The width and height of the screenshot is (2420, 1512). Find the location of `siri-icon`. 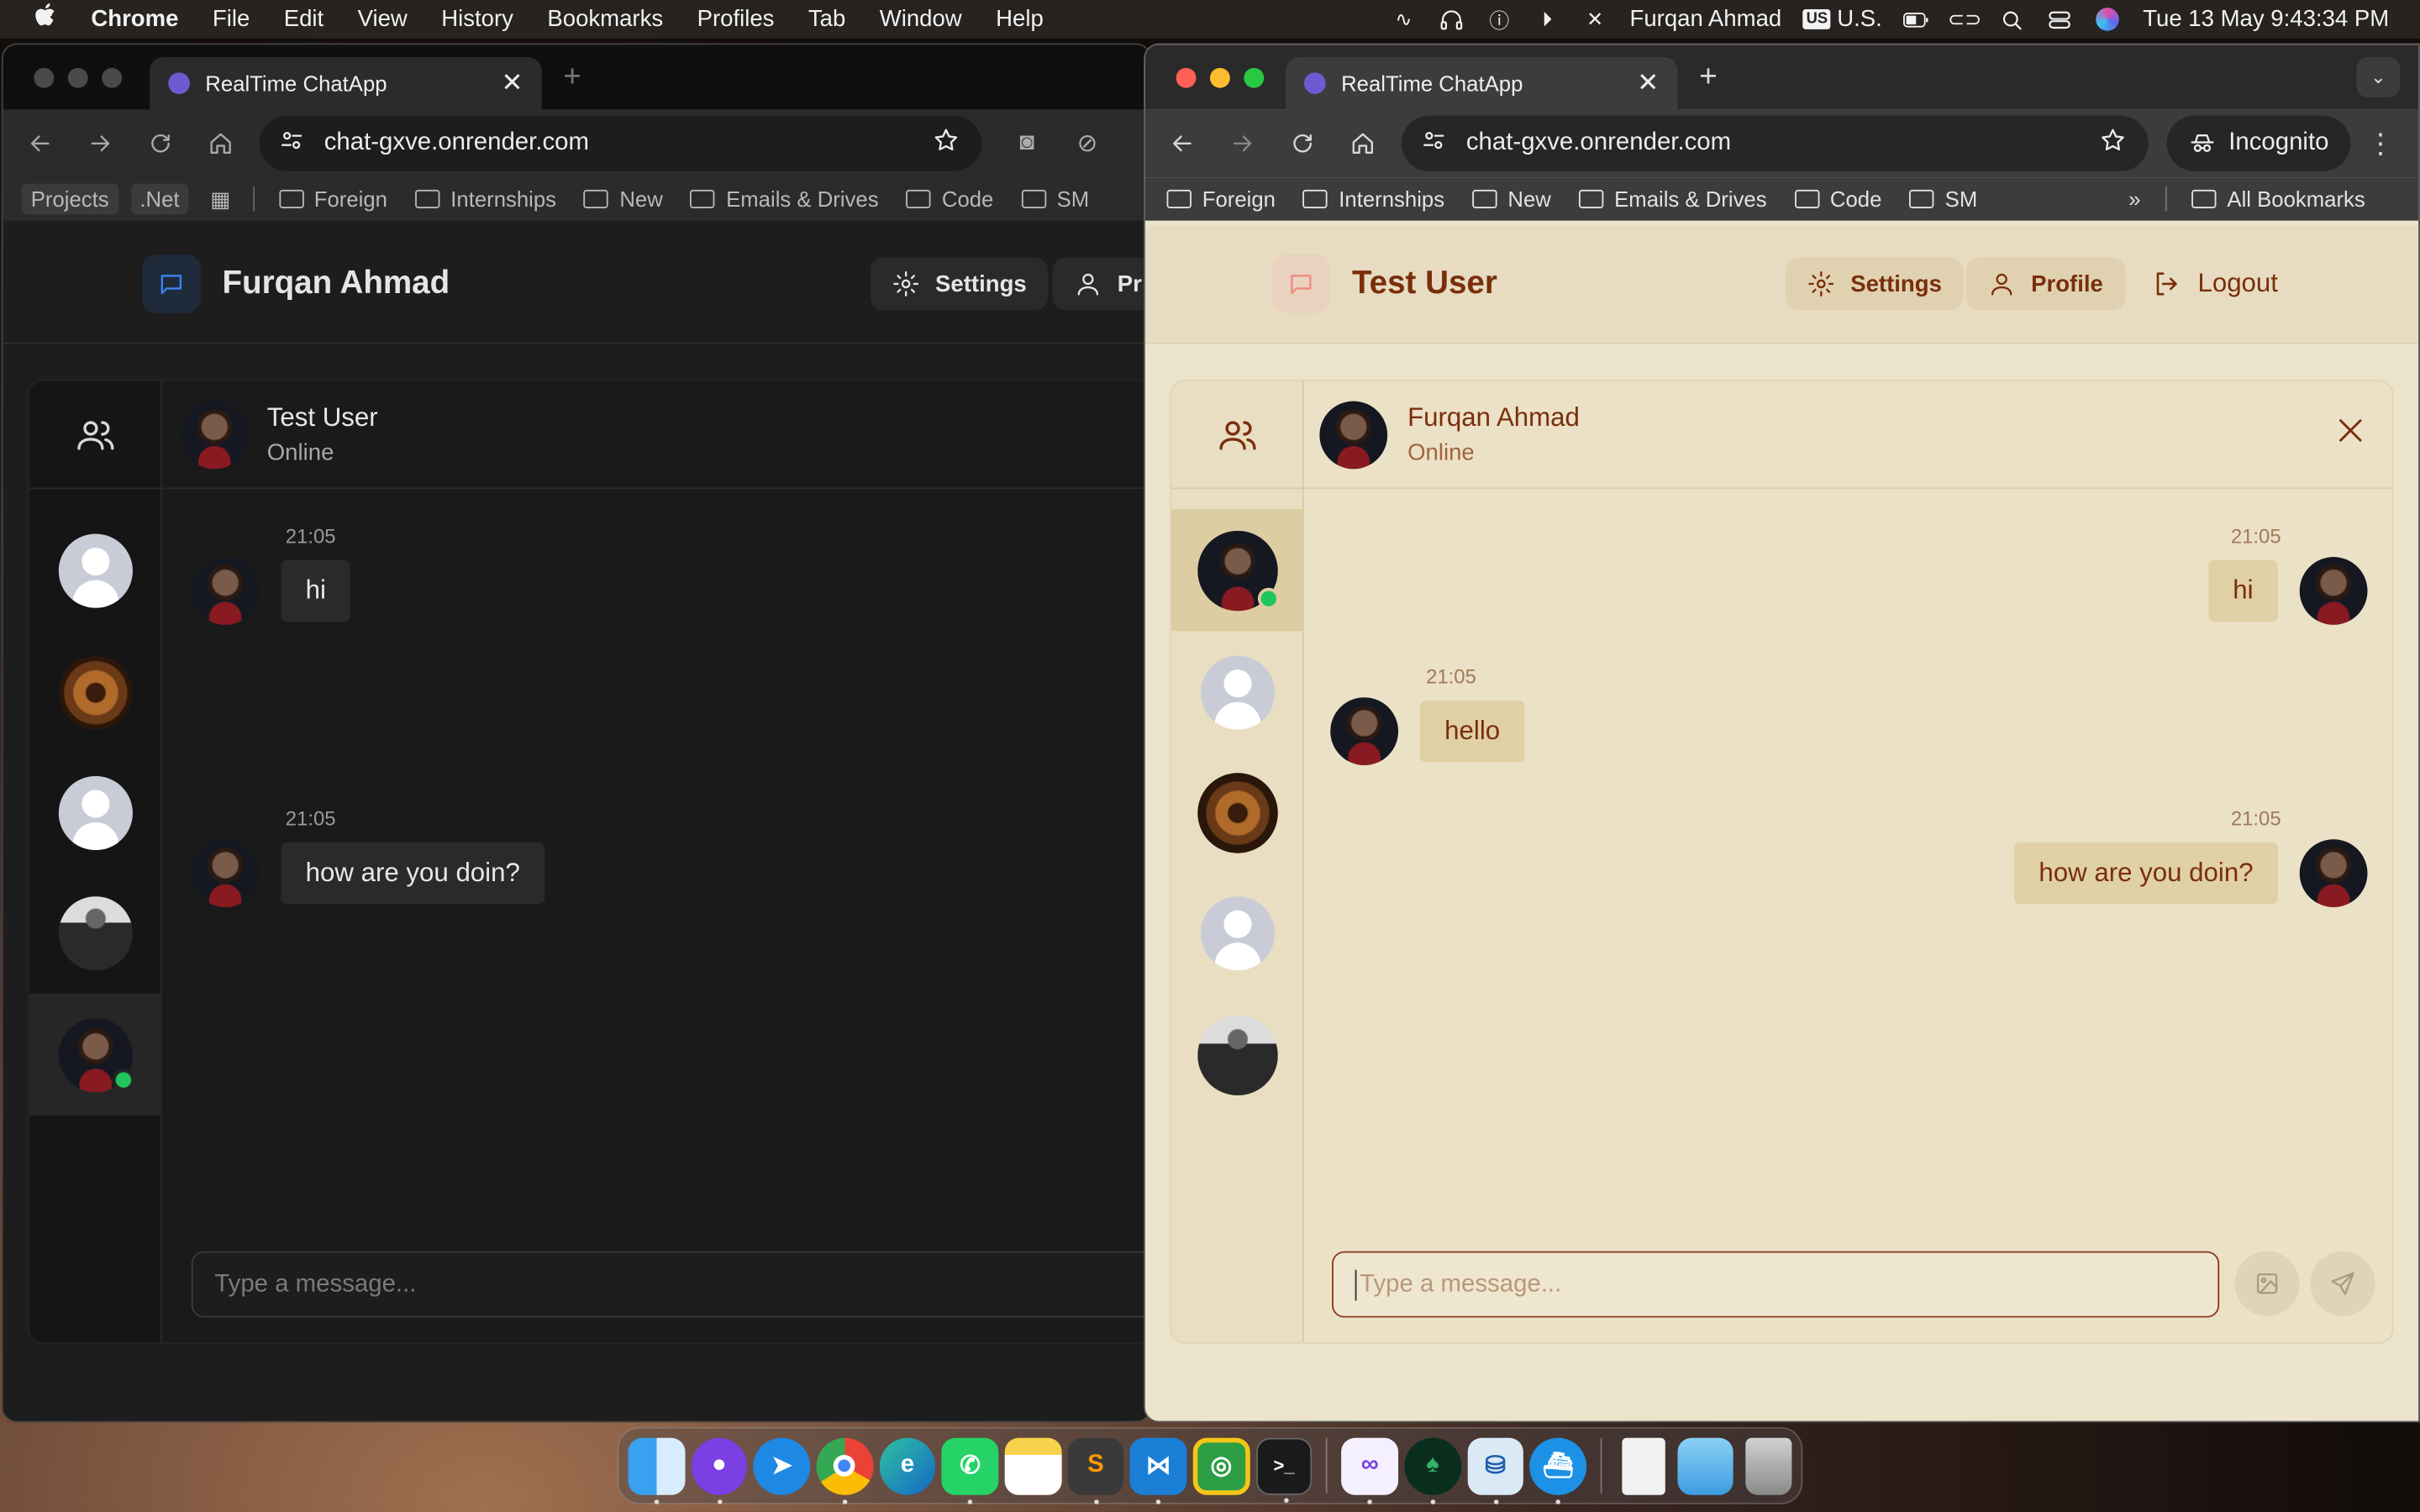

siri-icon is located at coordinates (2108, 19).